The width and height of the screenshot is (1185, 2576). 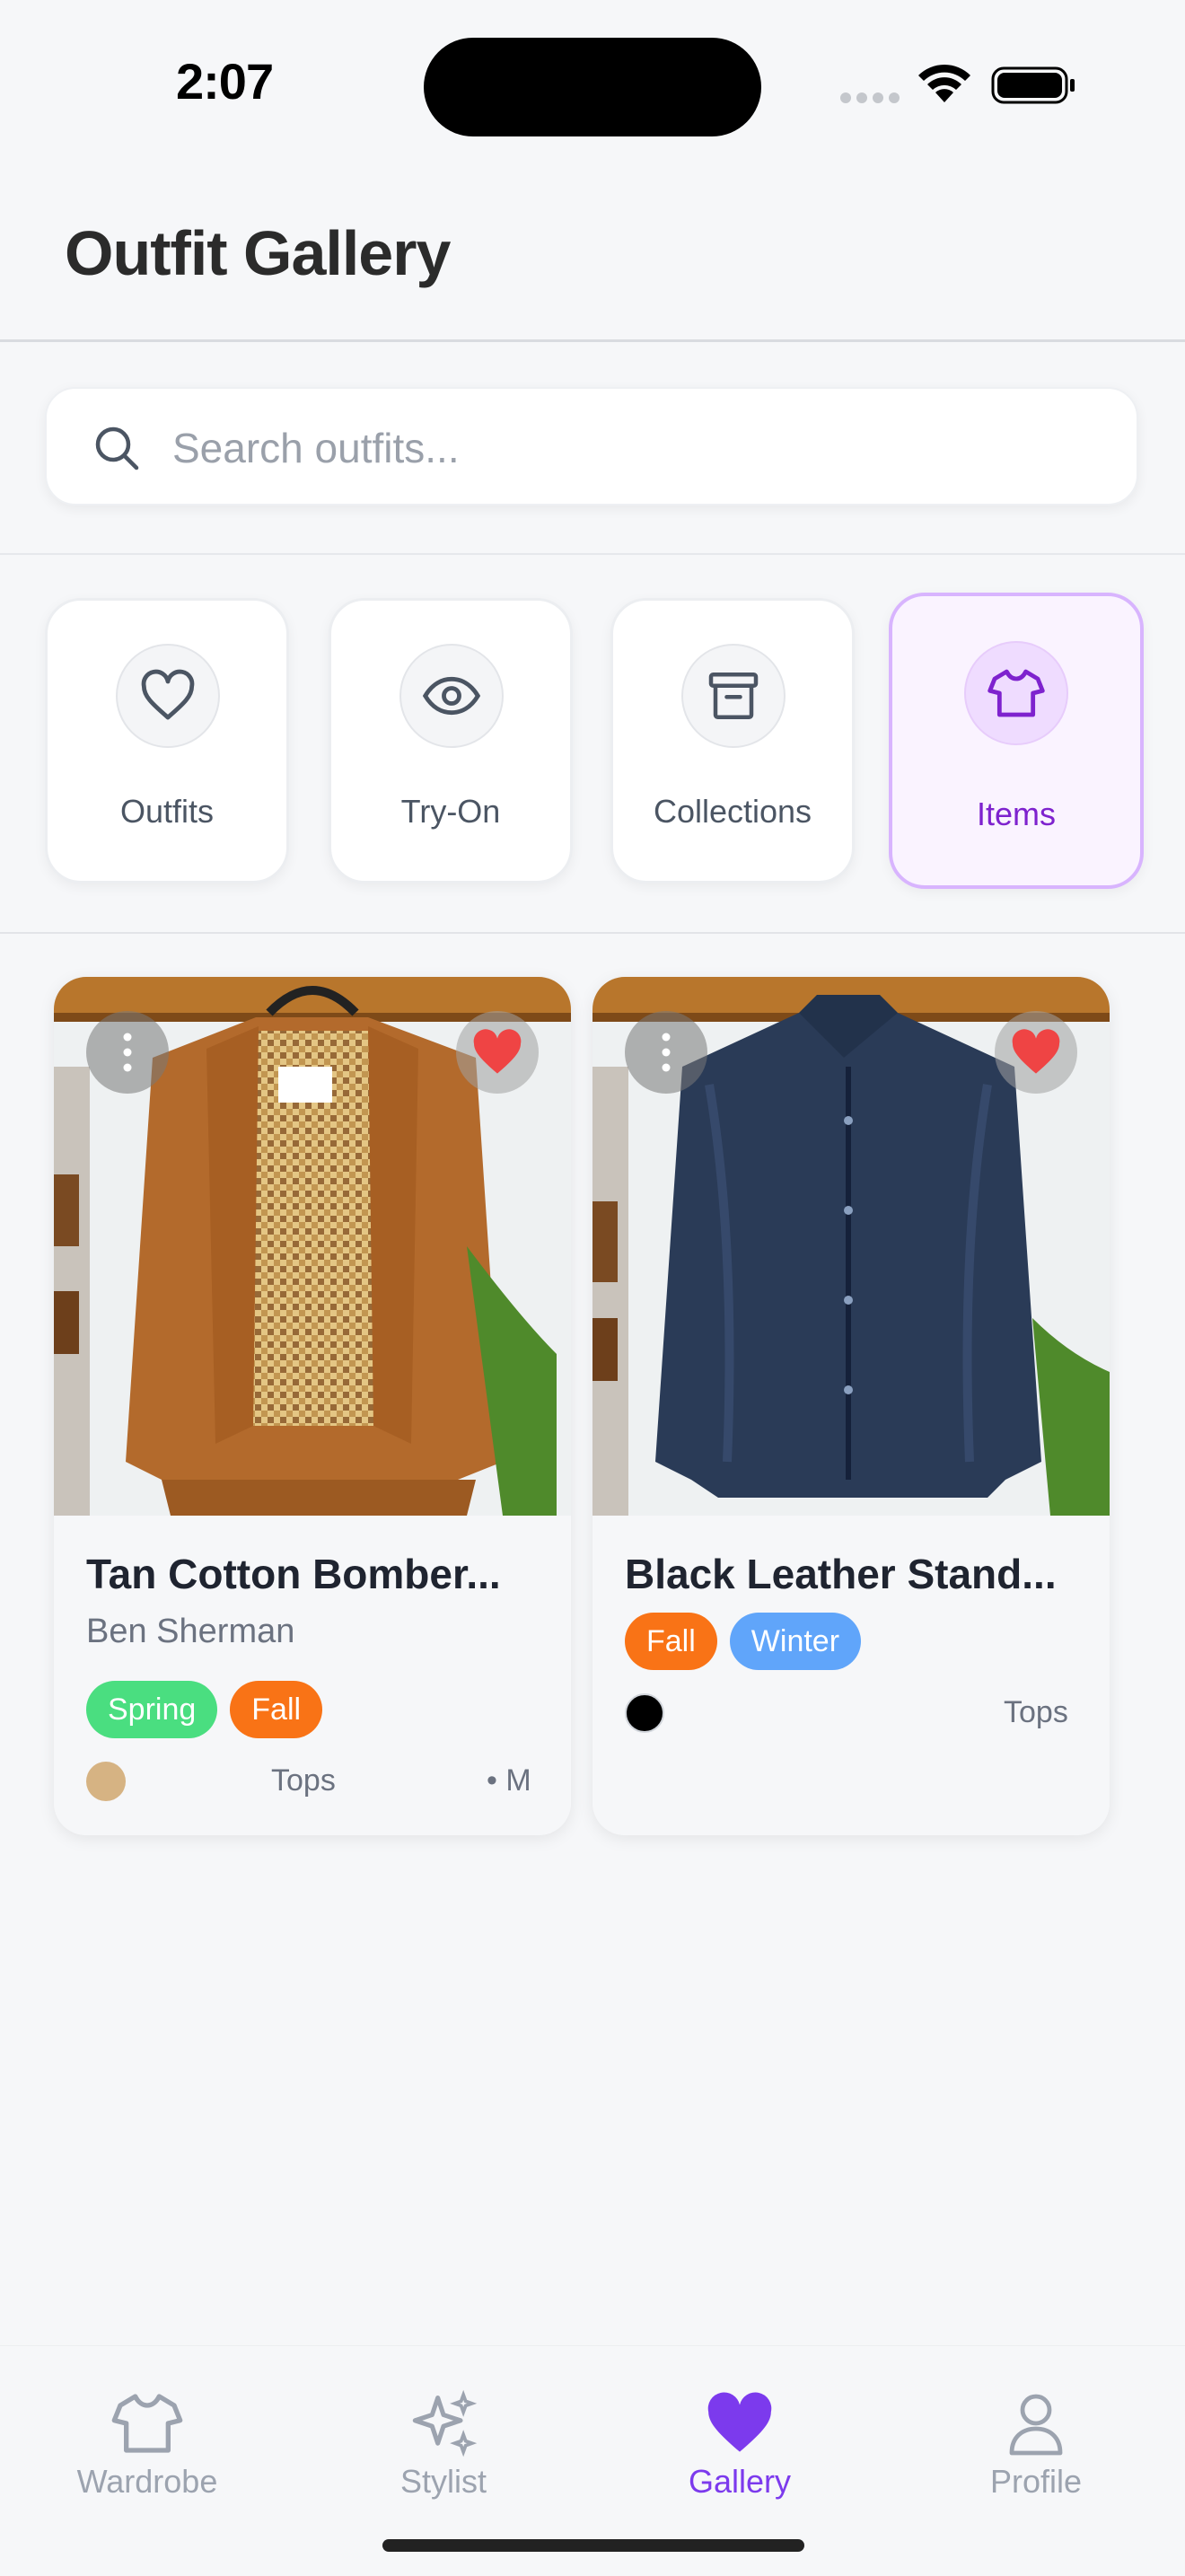 What do you see at coordinates (1036, 2481) in the screenshot?
I see `tab-label: Profile` at bounding box center [1036, 2481].